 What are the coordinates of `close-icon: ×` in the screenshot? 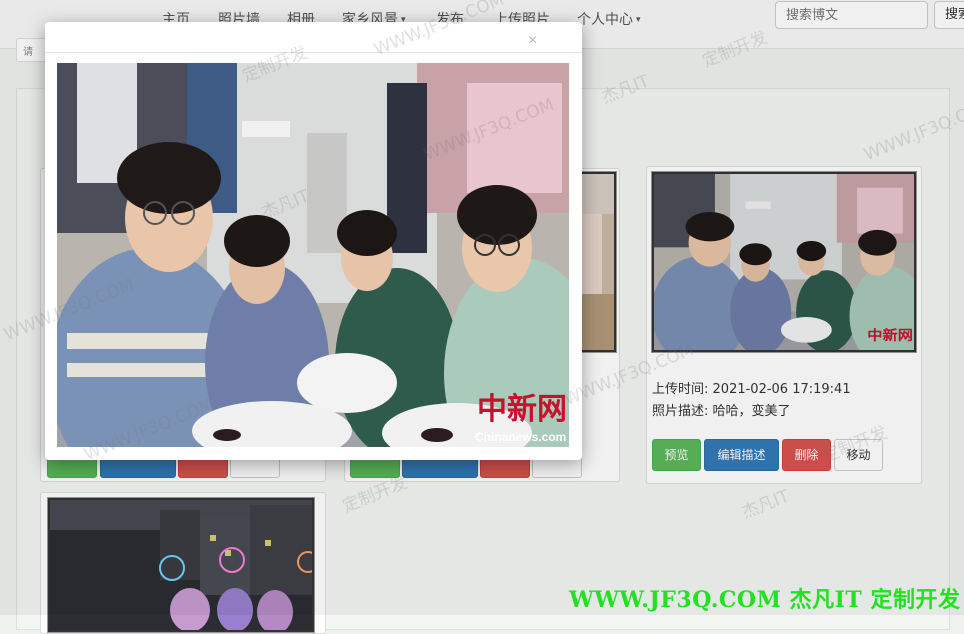 It's located at (532, 41).